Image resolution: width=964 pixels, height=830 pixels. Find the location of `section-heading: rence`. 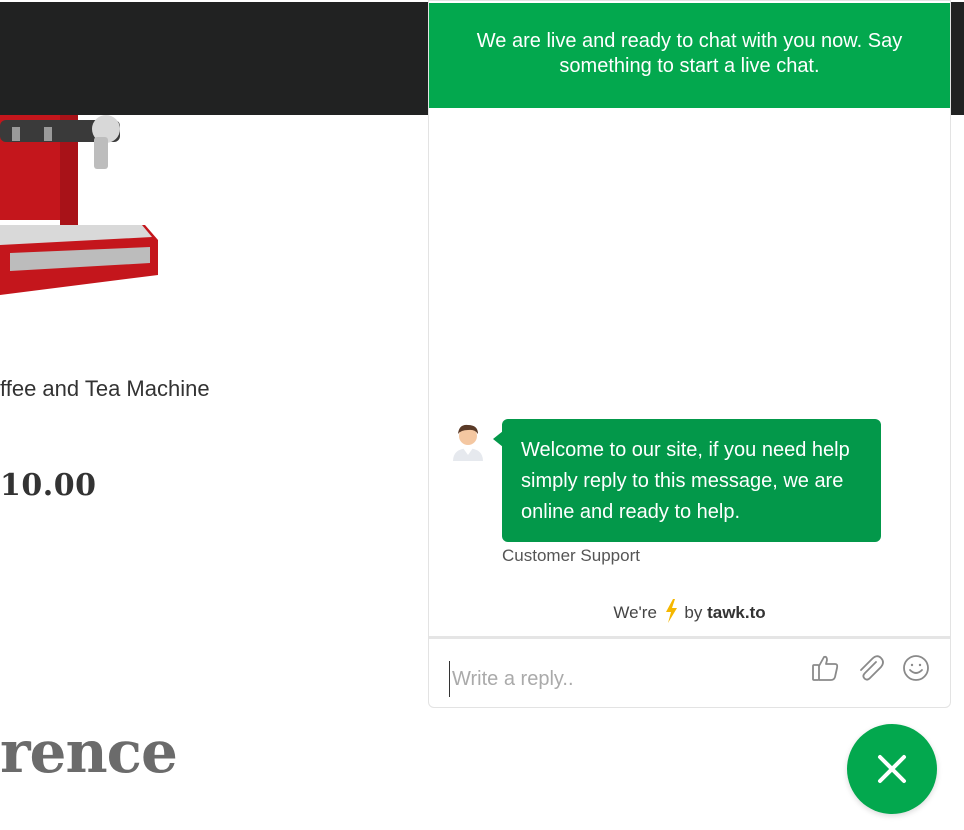

section-heading: rence is located at coordinates (89, 752).